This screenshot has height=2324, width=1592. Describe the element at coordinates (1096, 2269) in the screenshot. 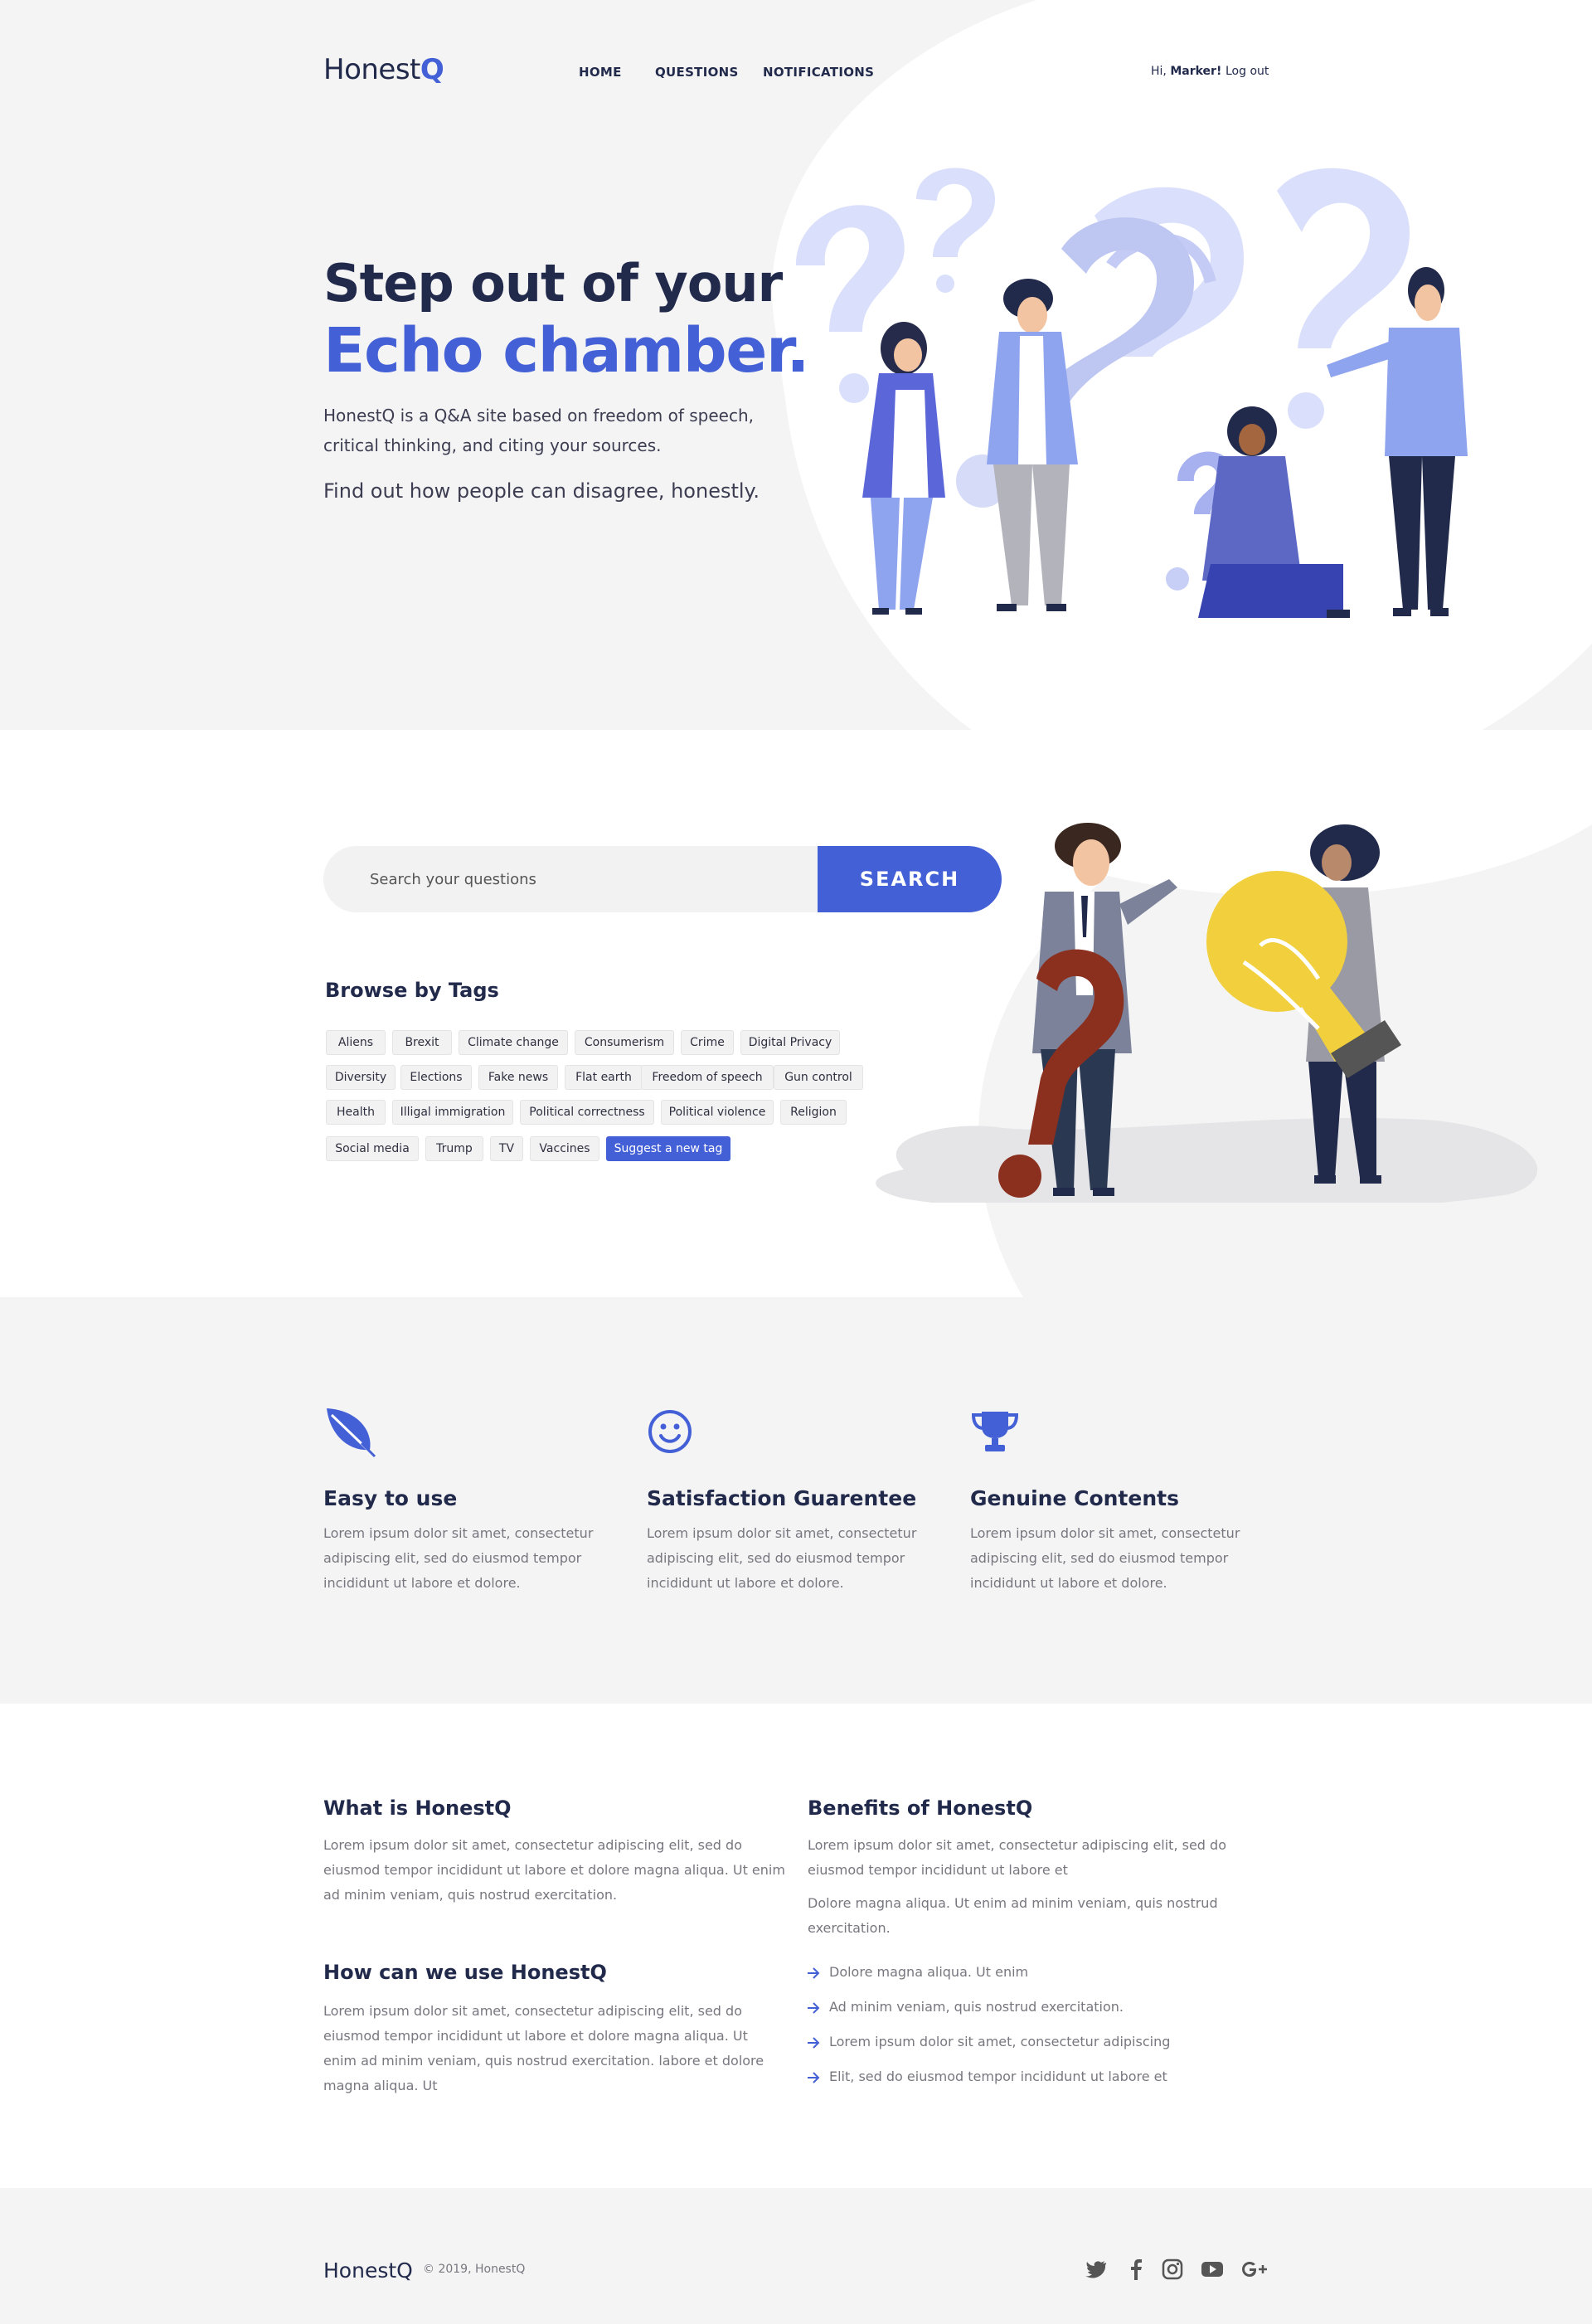

I see `twitter-icon` at that location.